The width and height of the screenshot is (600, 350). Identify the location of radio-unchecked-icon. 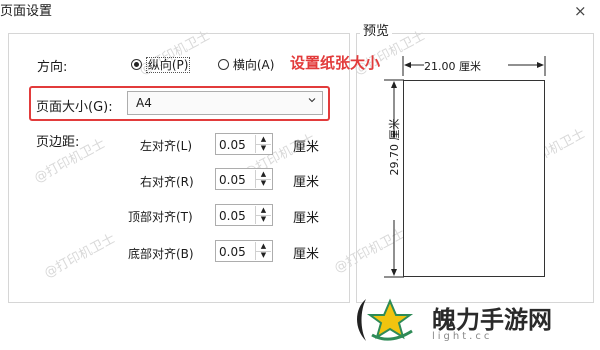
(223, 64).